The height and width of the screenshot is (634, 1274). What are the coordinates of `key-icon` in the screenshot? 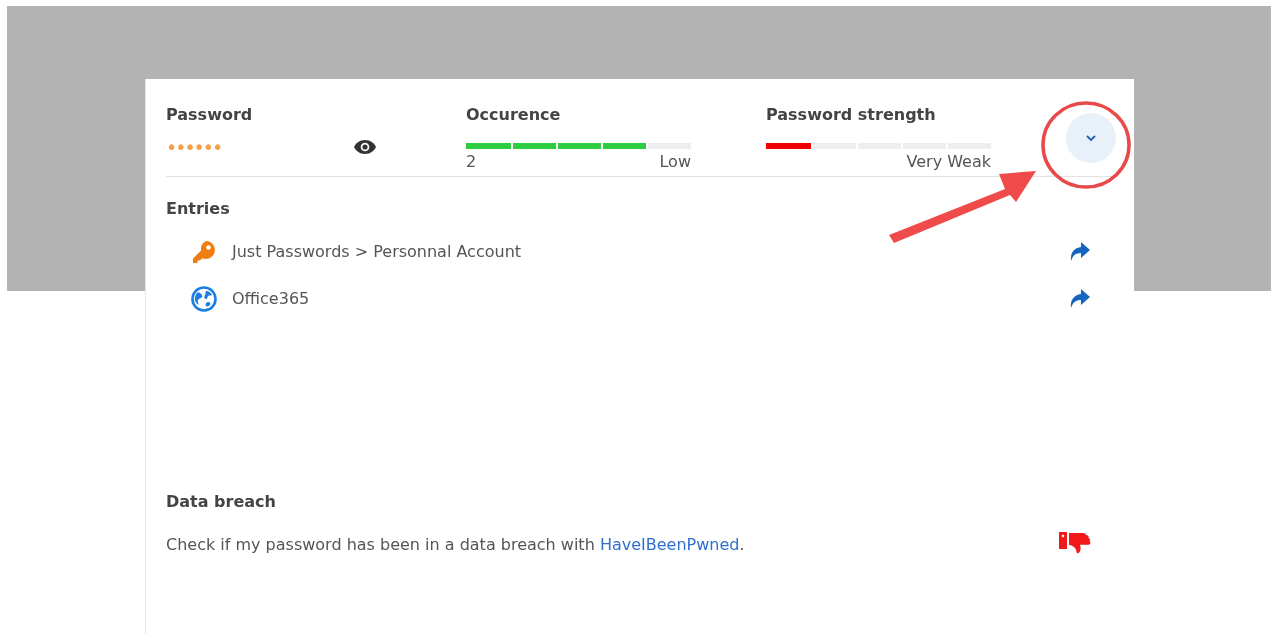 It's located at (204, 251).